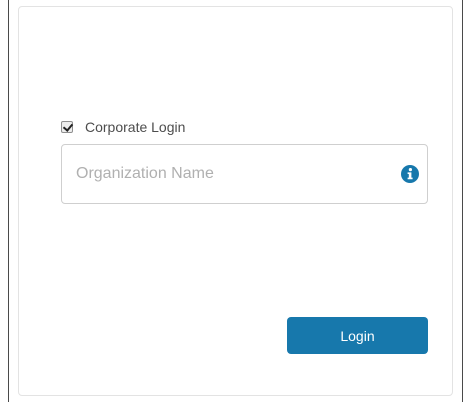 The image size is (471, 402). I want to click on organization-name-field, so click(244, 174).